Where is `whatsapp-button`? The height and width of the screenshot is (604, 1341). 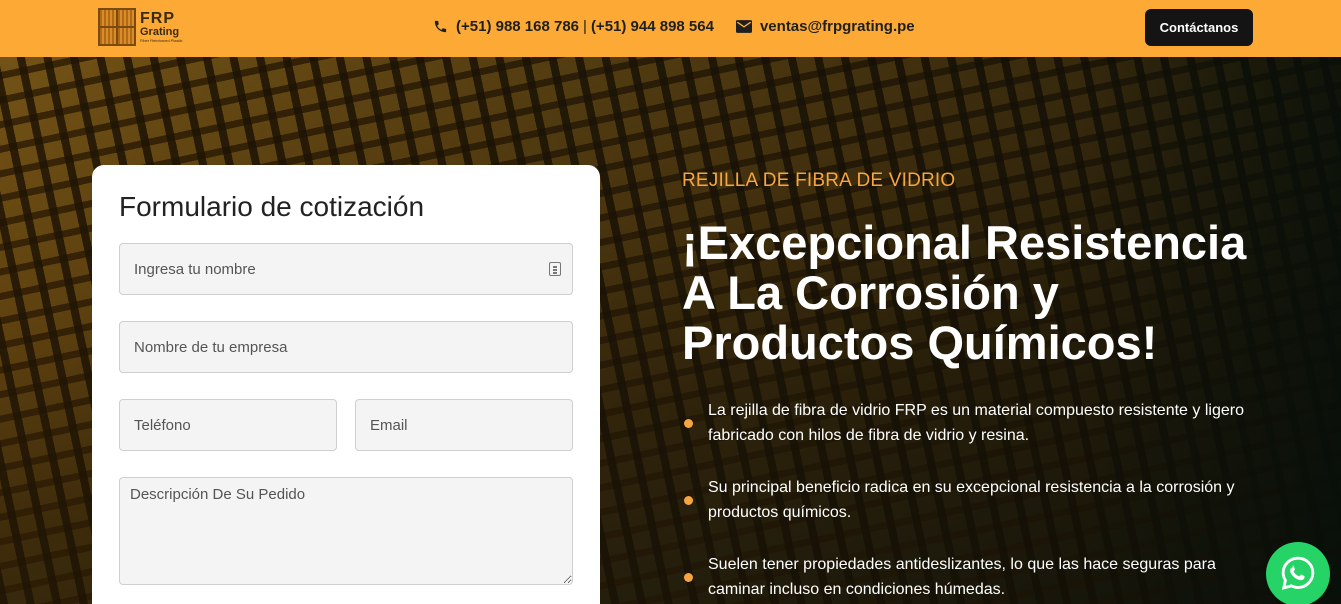 whatsapp-button is located at coordinates (1298, 573).